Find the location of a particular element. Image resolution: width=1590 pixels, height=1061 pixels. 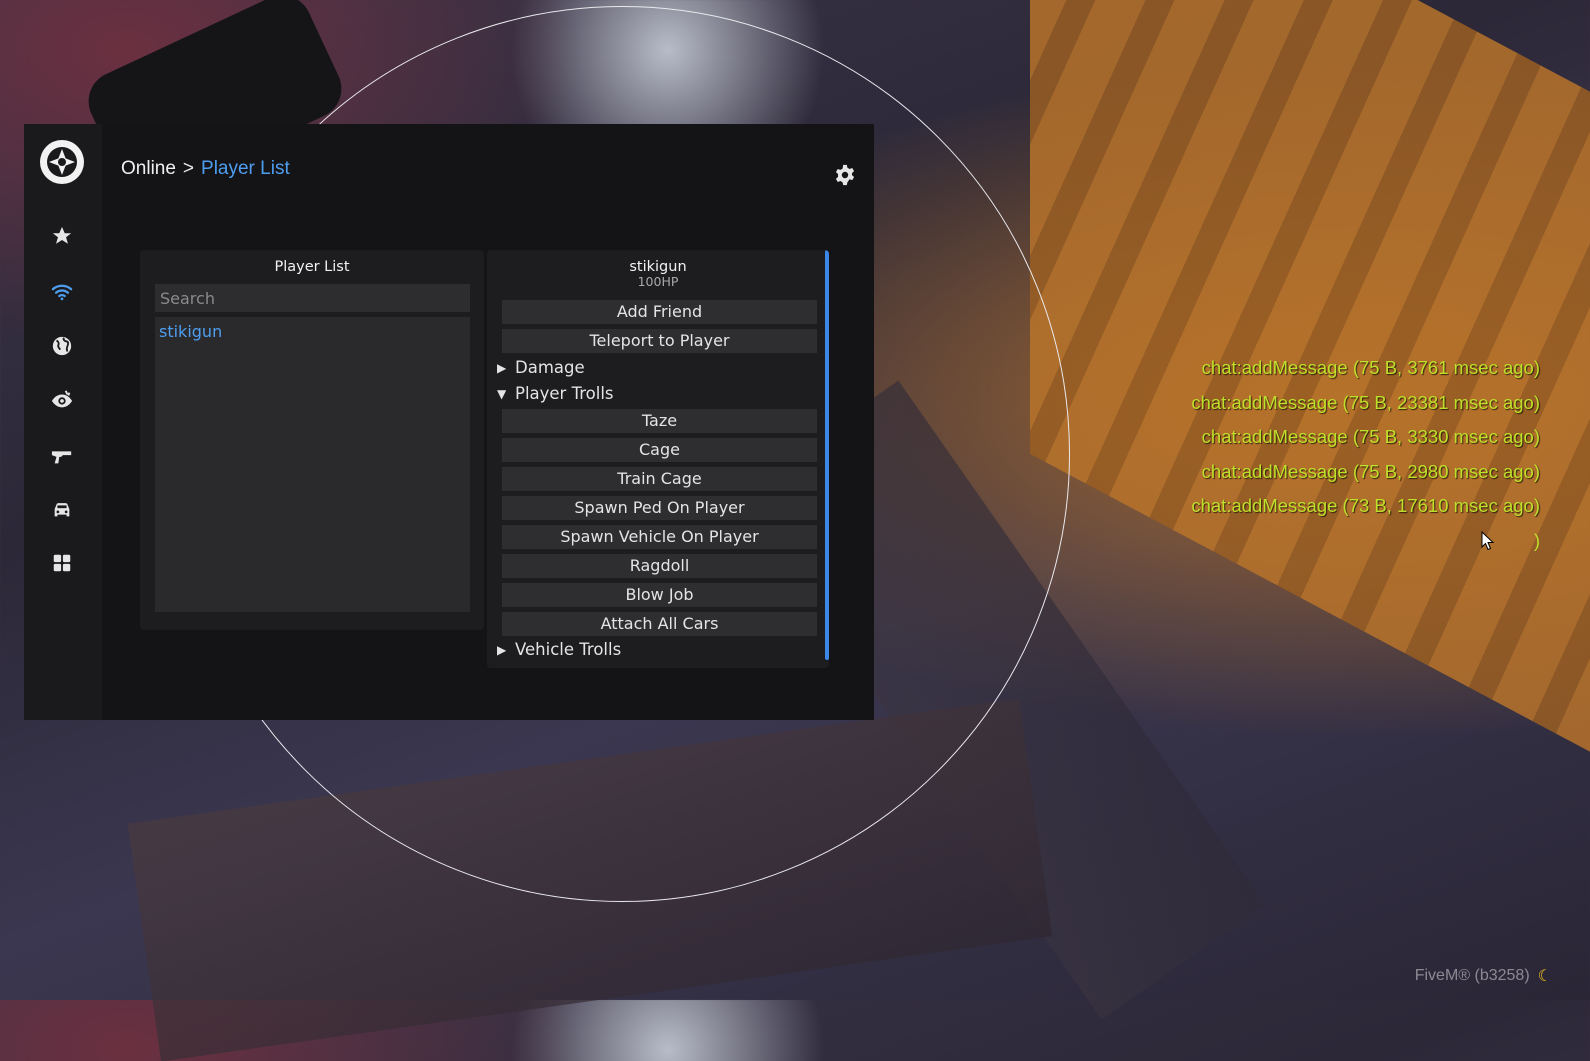

taze-button: Taze is located at coordinates (659, 421).